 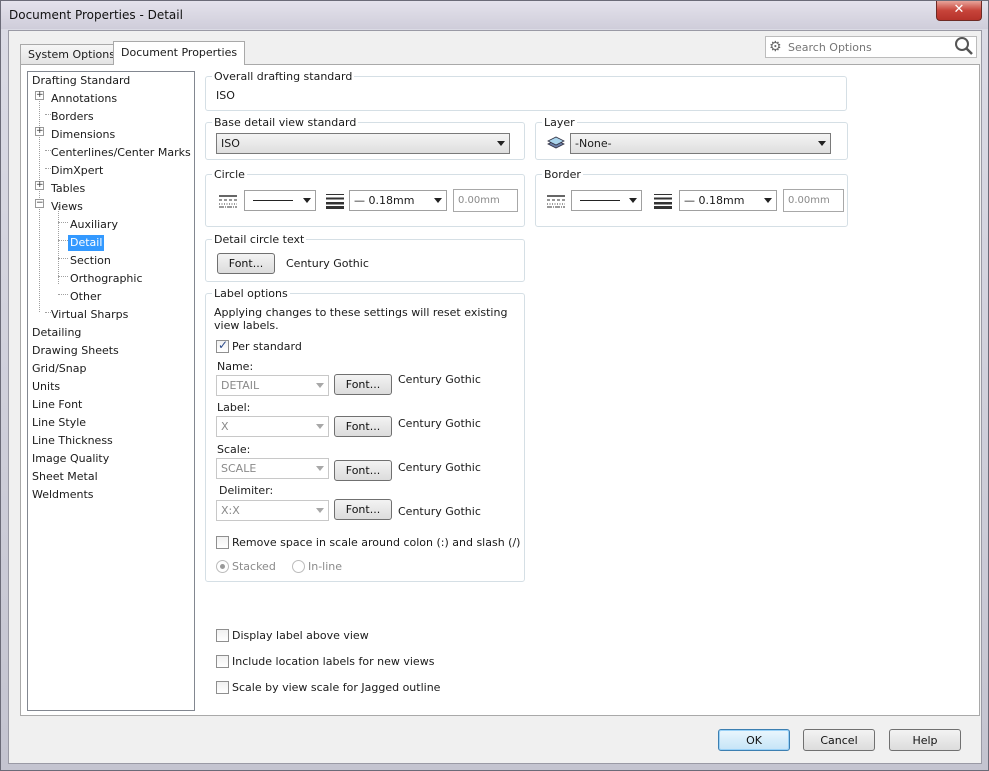 What do you see at coordinates (775, 47) in the screenshot?
I see `gear-icon: ⚙` at bounding box center [775, 47].